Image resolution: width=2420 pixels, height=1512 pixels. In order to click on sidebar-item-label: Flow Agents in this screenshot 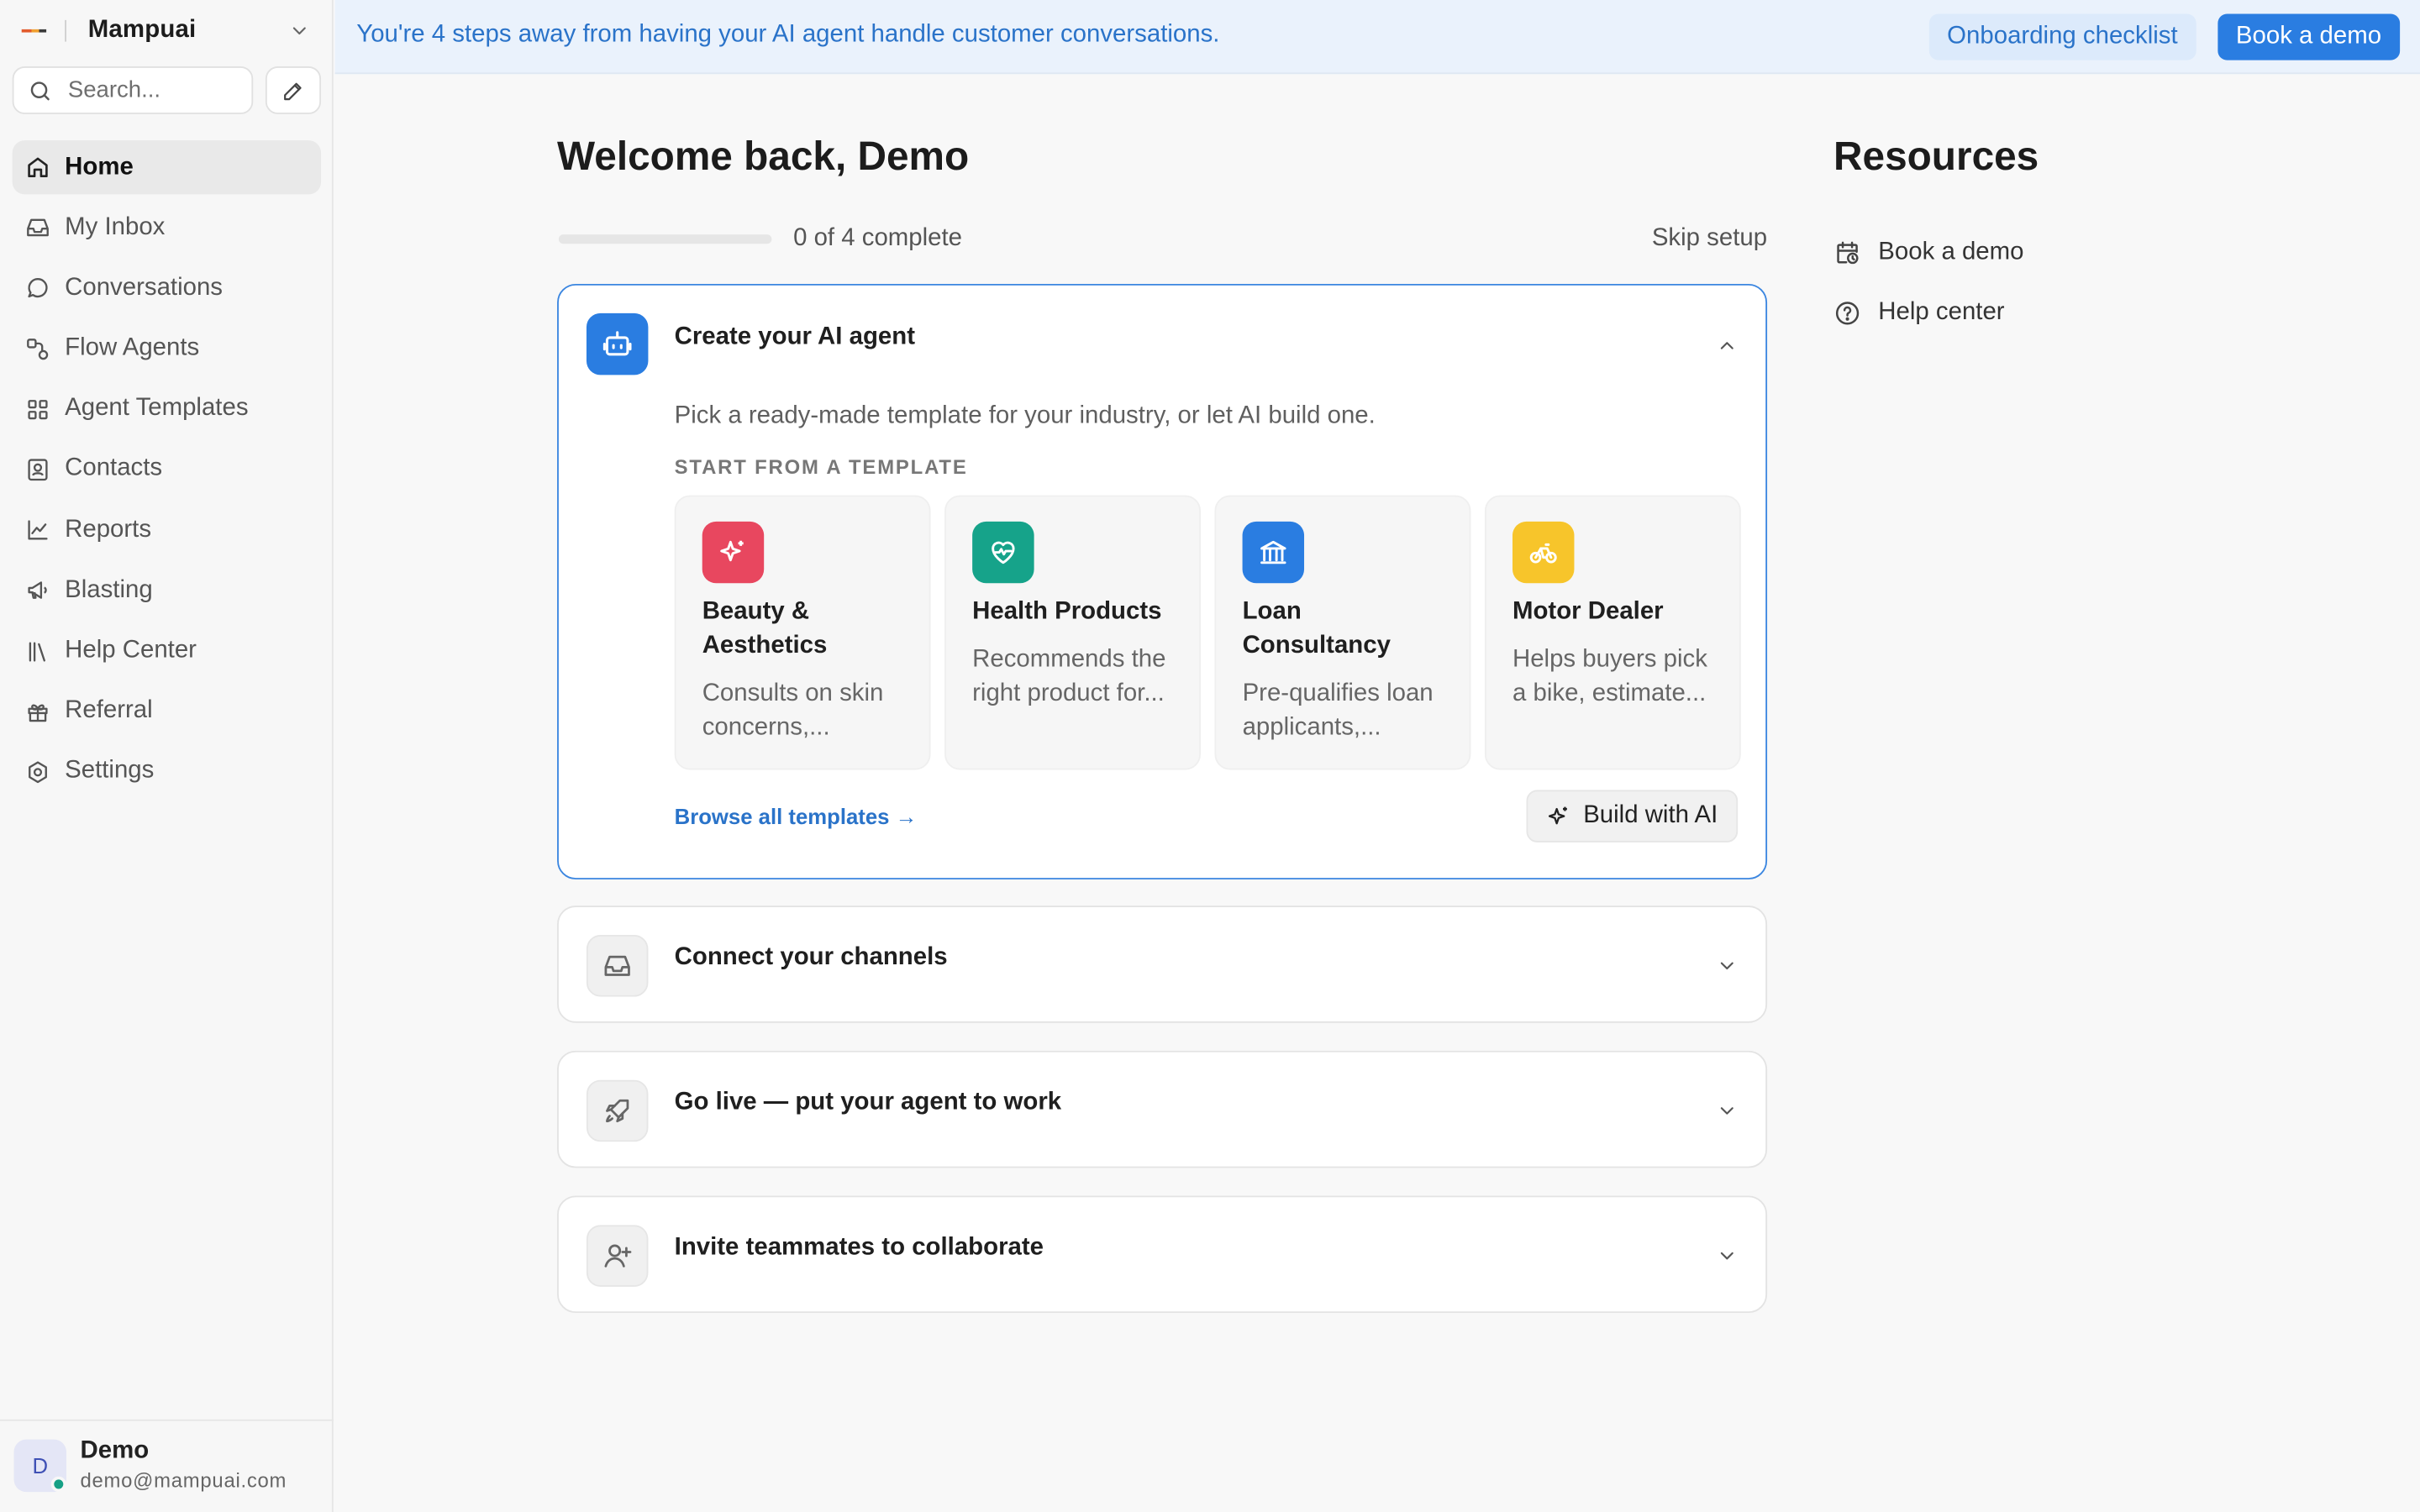, I will do `click(132, 347)`.